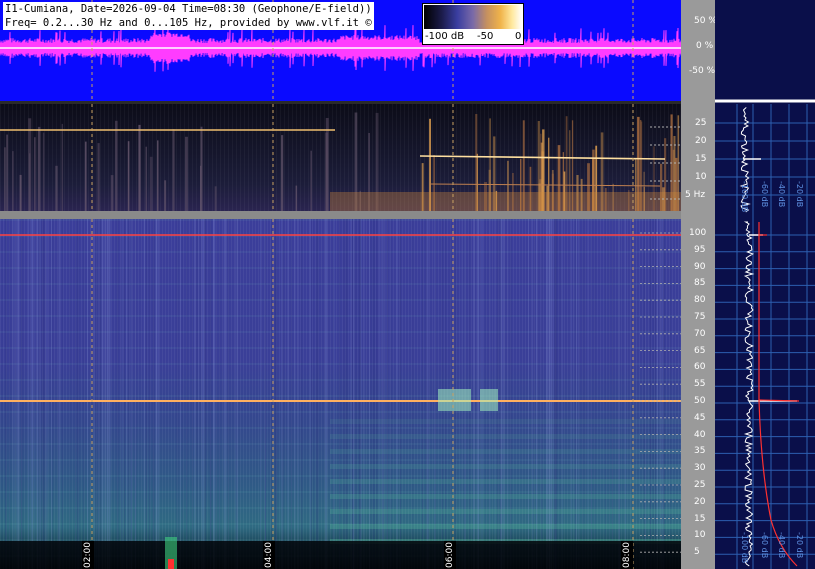 The image size is (815, 569). Describe the element at coordinates (744, 548) in the screenshot. I see `db-label-bottom-1: -100 dB` at that location.